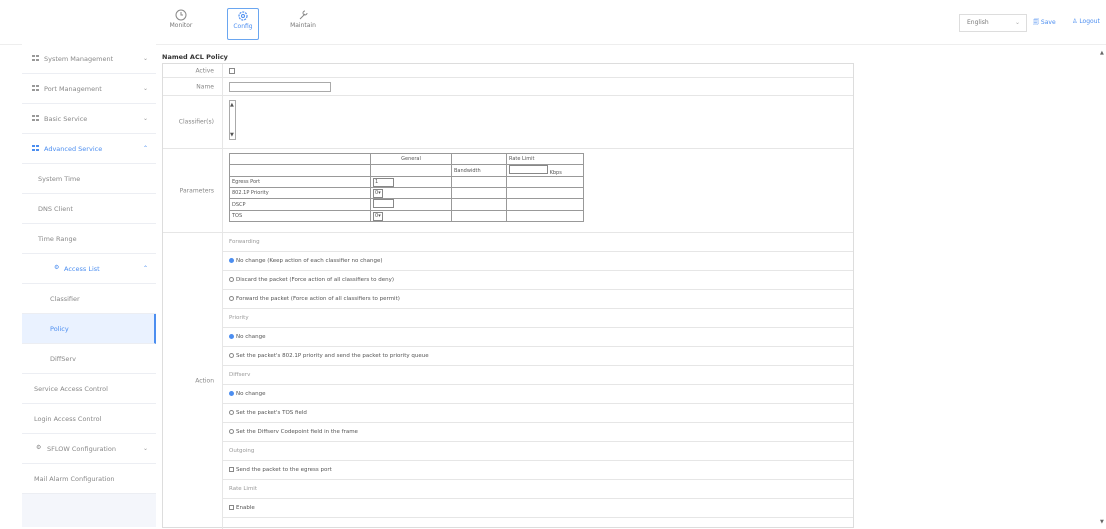  Describe the element at coordinates (300, 216) in the screenshot. I see `tos-label: TOS` at that location.